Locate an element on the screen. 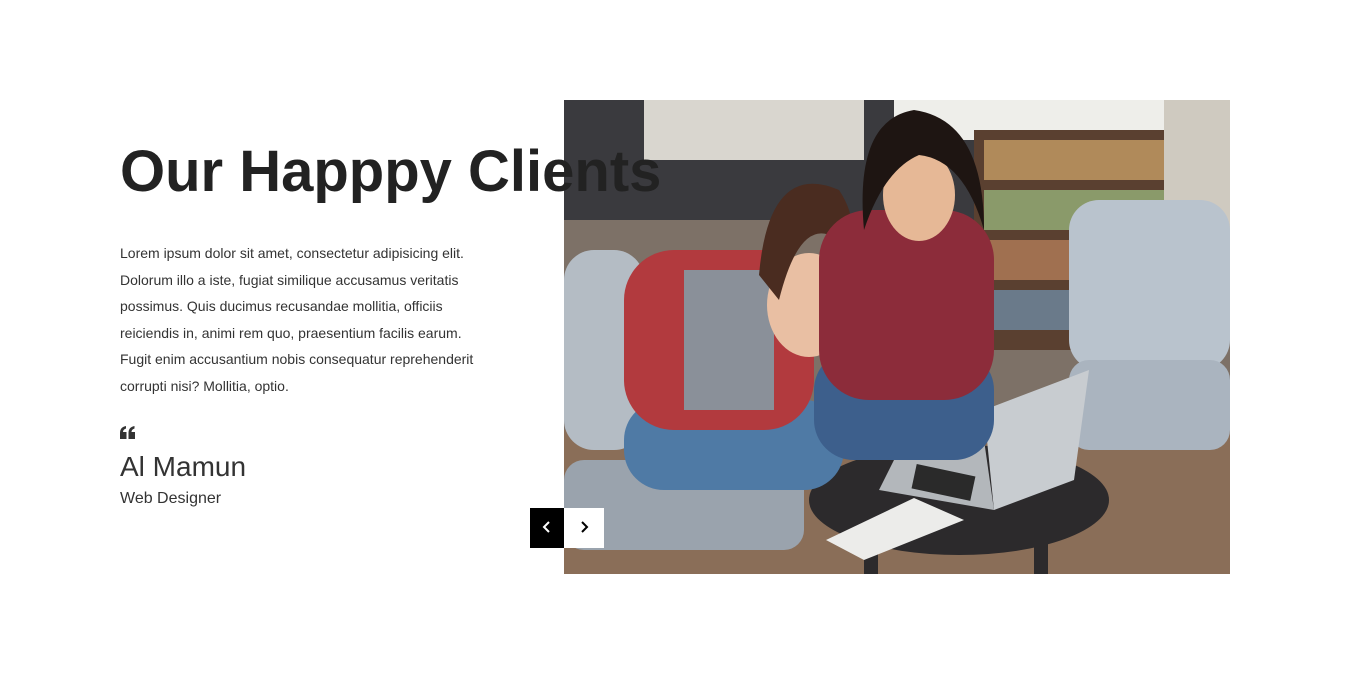 The width and height of the screenshot is (1349, 698). slider-prev-button is located at coordinates (547, 528).